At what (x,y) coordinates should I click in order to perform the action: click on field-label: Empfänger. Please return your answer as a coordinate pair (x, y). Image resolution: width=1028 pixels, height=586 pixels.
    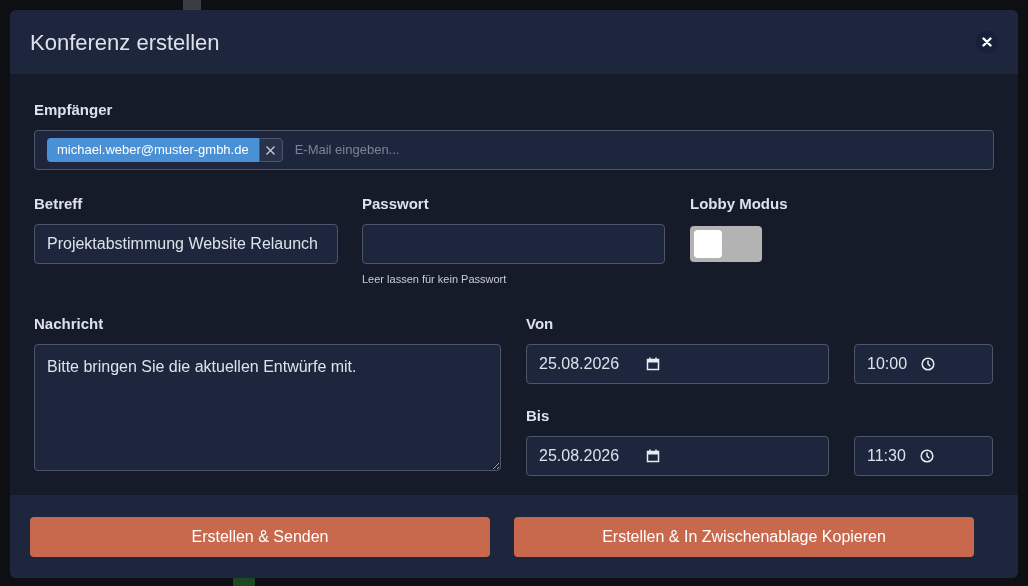
    Looking at the image, I should click on (74, 110).